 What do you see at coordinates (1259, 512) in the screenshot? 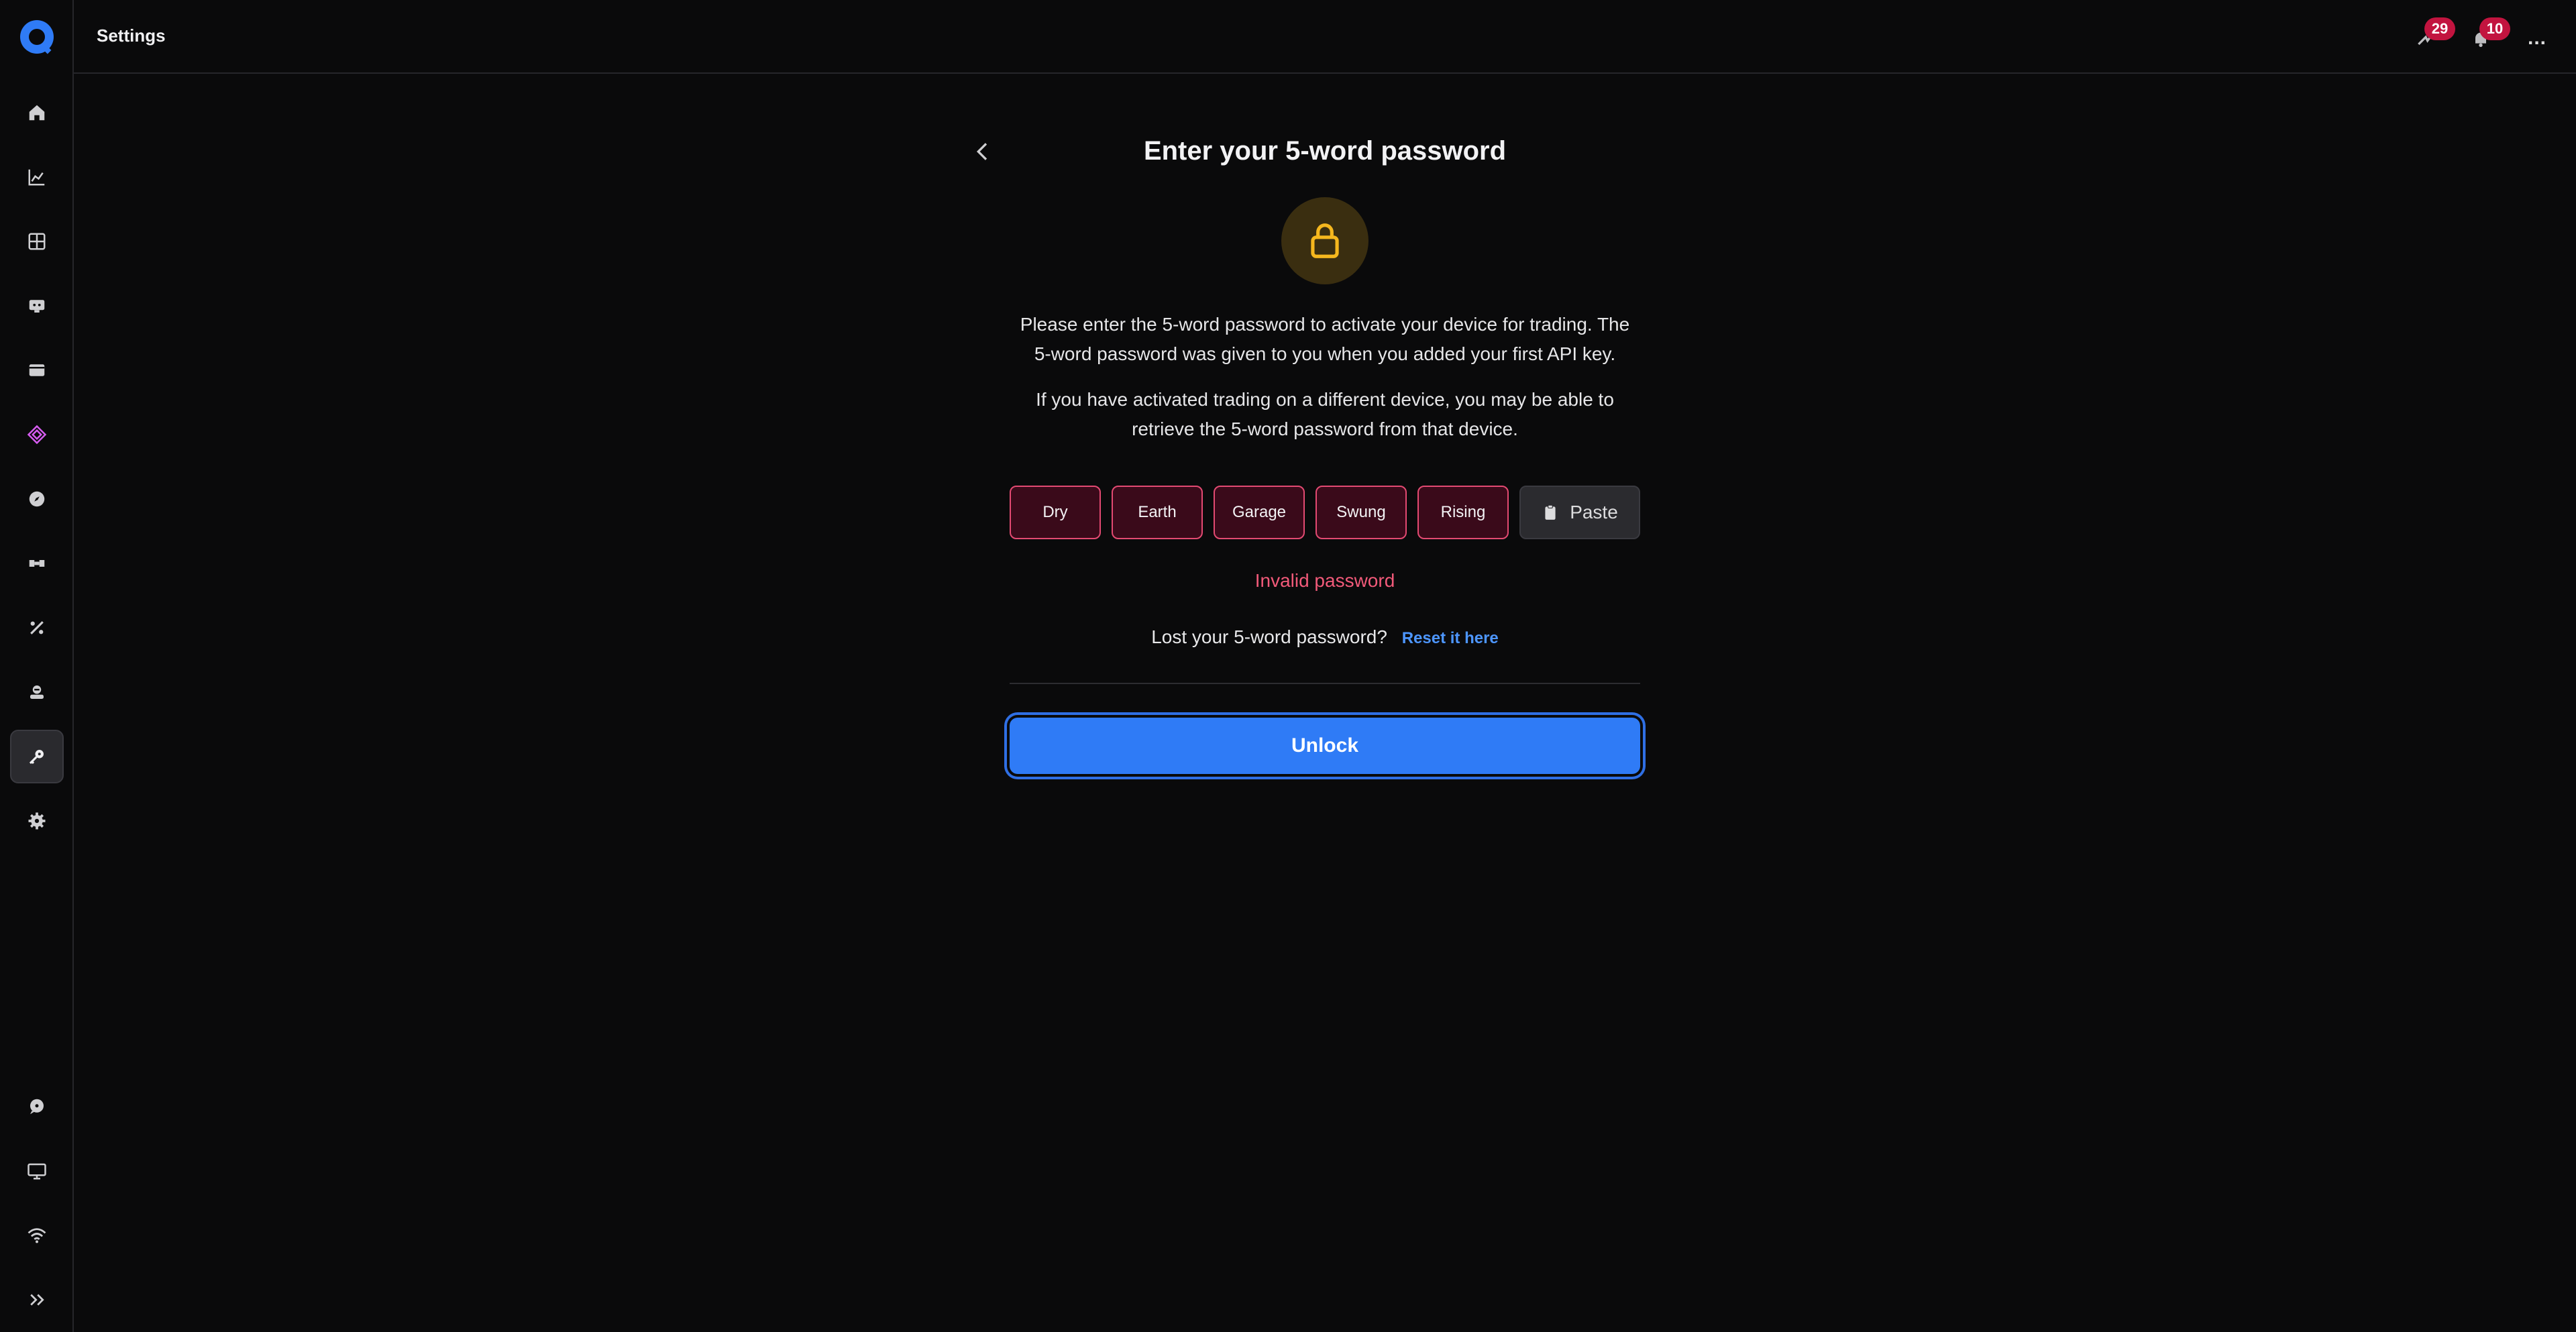
I see `password-word-3: Garage` at bounding box center [1259, 512].